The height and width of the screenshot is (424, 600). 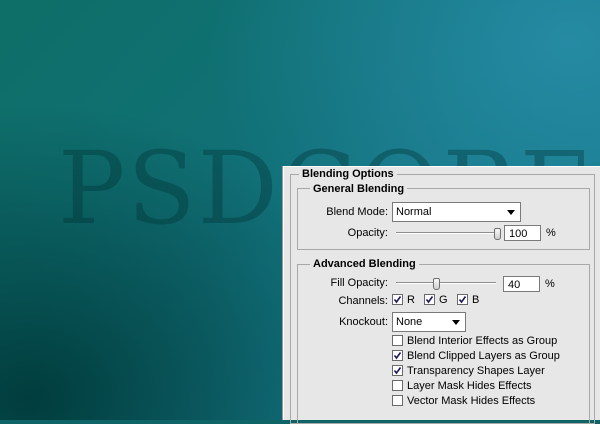 What do you see at coordinates (411, 300) in the screenshot?
I see `channel-r-label: R` at bounding box center [411, 300].